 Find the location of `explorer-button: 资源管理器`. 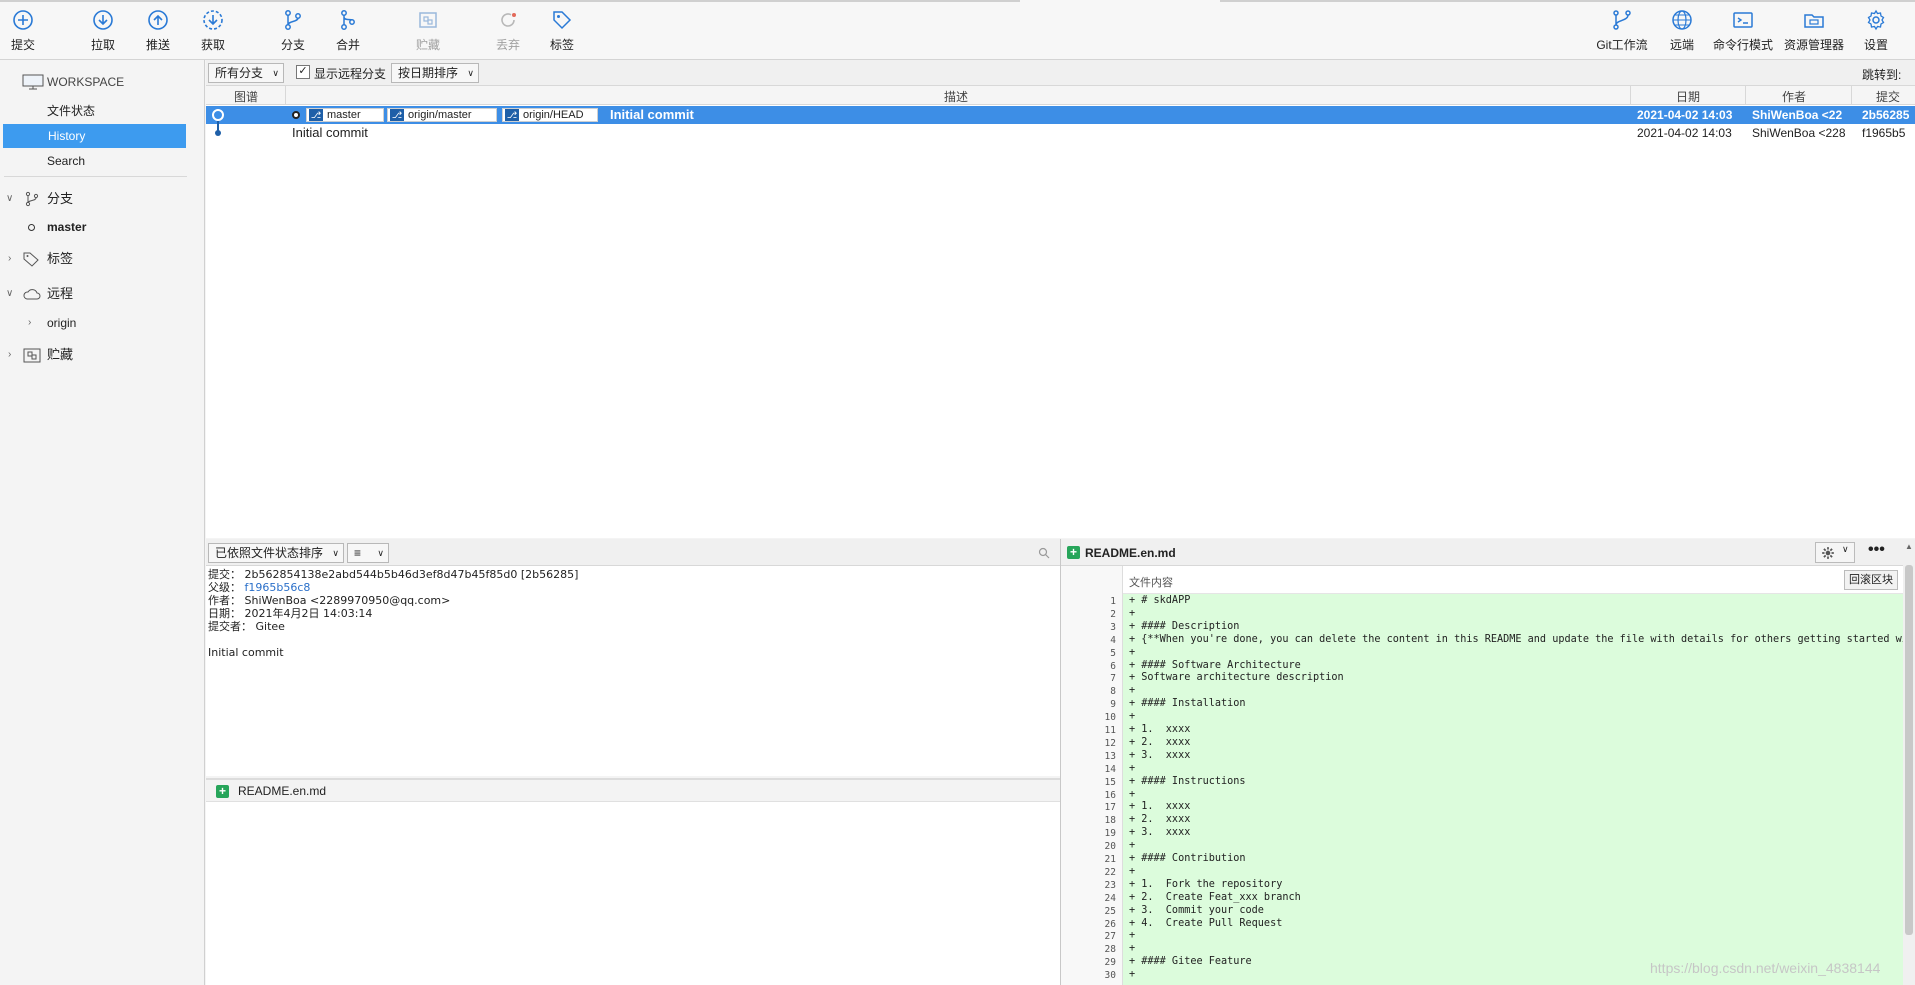

explorer-button: 资源管理器 is located at coordinates (1814, 32).